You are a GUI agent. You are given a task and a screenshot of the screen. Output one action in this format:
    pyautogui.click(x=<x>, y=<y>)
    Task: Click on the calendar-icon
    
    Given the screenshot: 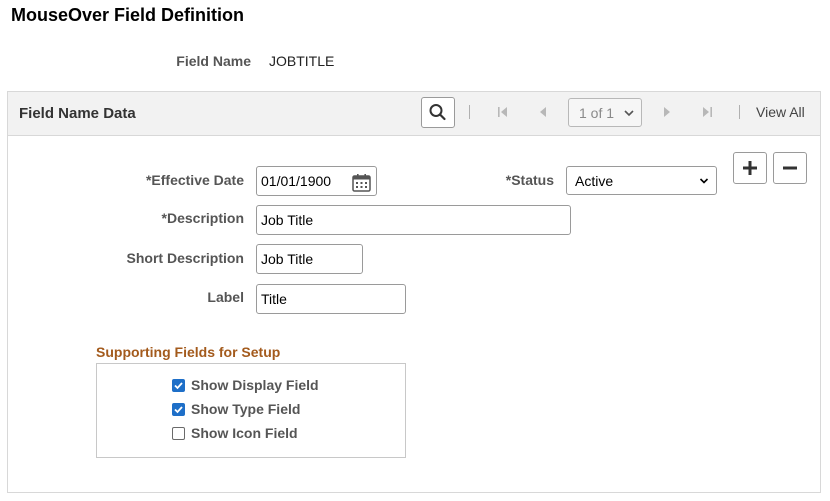 What is the action you would take?
    pyautogui.click(x=361, y=183)
    